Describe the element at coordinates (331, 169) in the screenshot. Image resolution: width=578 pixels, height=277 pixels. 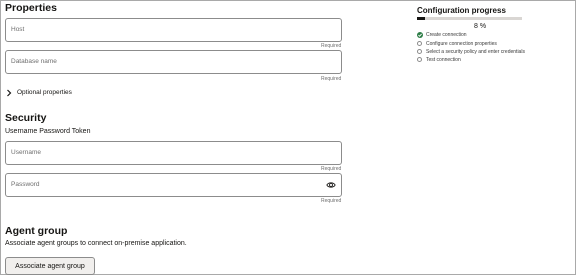
I see `username-required: Required` at that location.